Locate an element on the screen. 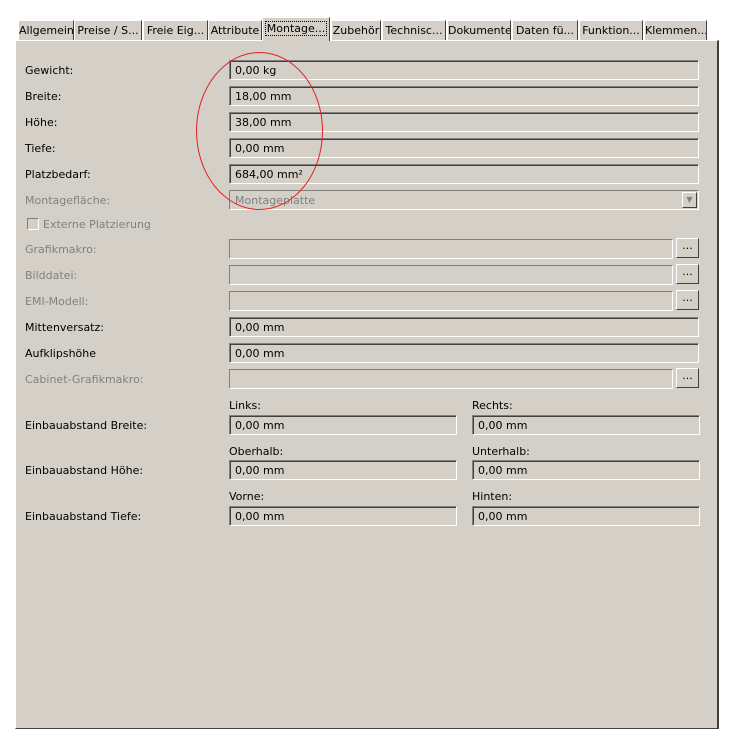 This screenshot has height=731, width=729. grafikmakro-label: Grafikmakro: is located at coordinates (61, 249).